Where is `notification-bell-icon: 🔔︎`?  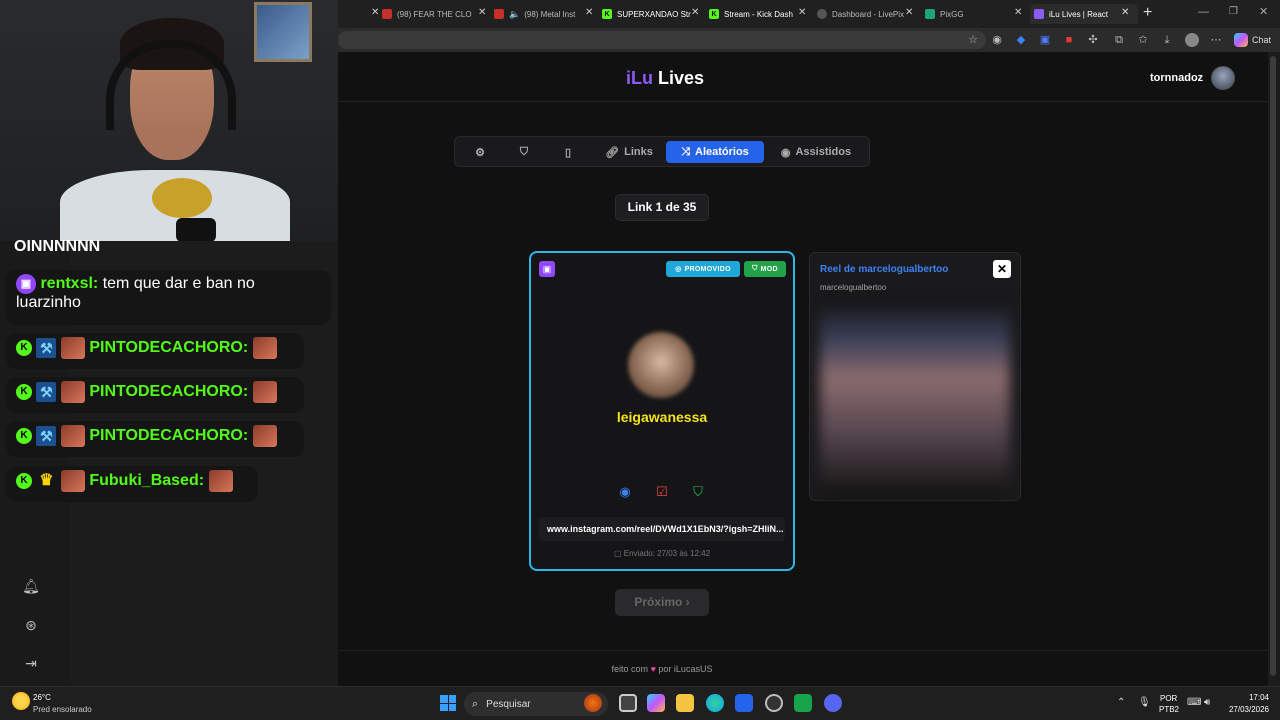 notification-bell-icon: 🔔︎ is located at coordinates (31, 586).